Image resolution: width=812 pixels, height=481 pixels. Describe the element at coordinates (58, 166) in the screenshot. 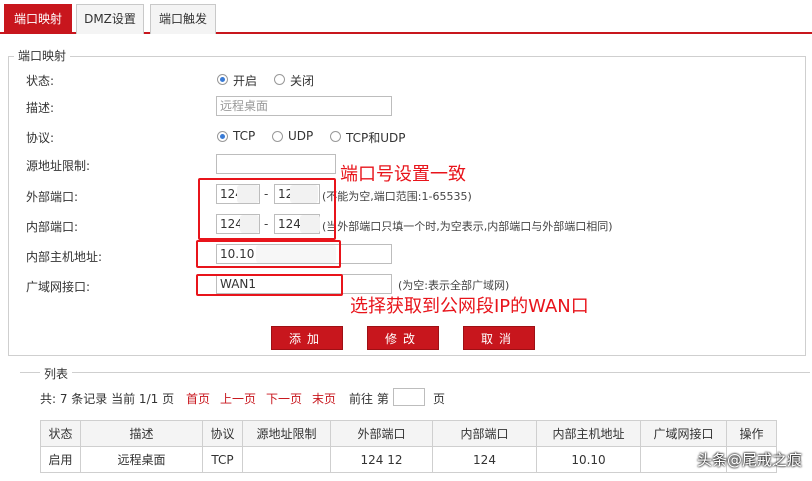

I see `src-label: 源地址限制:` at that location.